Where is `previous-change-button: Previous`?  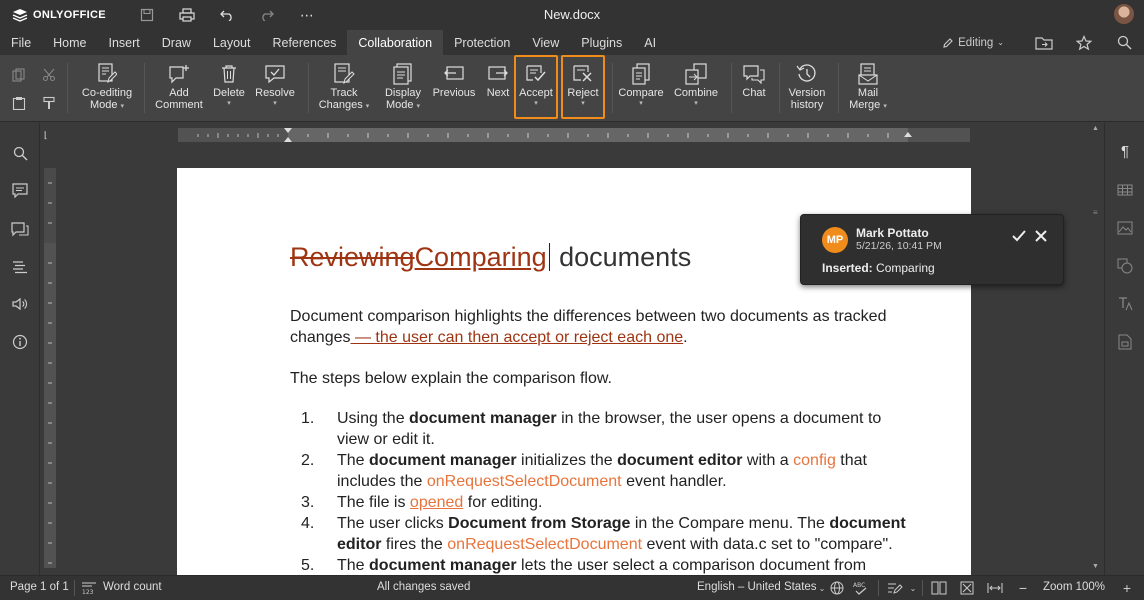 previous-change-button: Previous is located at coordinates (454, 81).